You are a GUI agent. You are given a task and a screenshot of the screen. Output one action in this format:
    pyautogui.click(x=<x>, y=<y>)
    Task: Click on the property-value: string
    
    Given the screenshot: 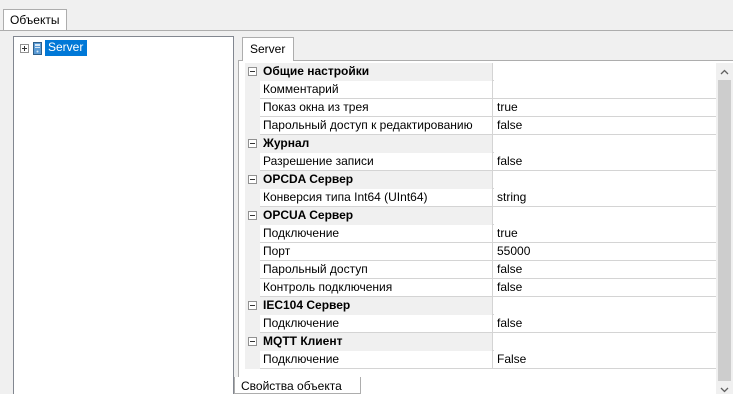 What is the action you would take?
    pyautogui.click(x=605, y=198)
    